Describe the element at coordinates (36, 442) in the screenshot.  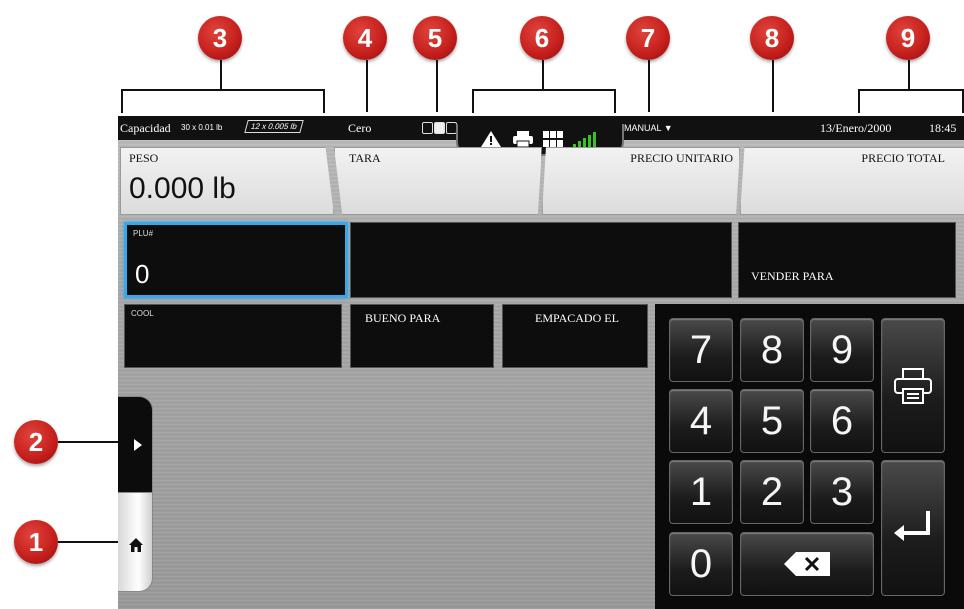
I see `callout-2: 2` at that location.